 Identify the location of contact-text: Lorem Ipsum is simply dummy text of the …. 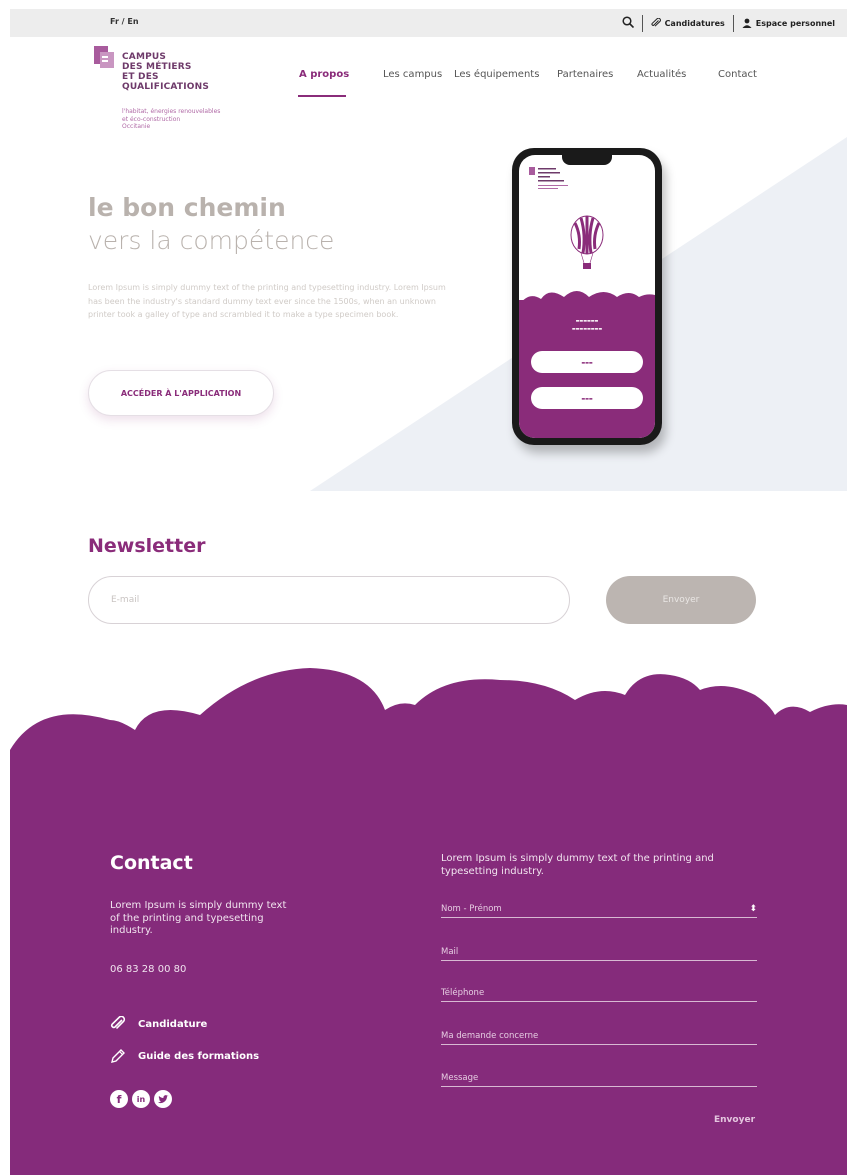
(198, 918).